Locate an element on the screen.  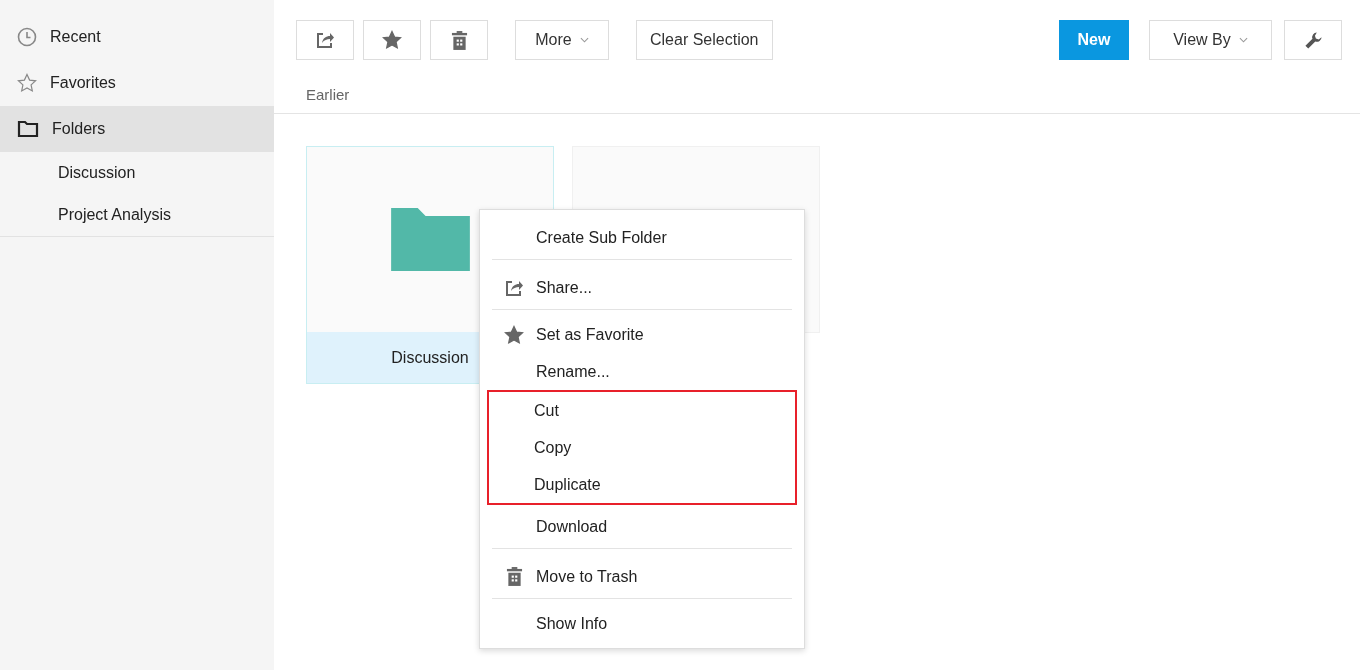
sidebar-item: Favorites is located at coordinates (137, 83).